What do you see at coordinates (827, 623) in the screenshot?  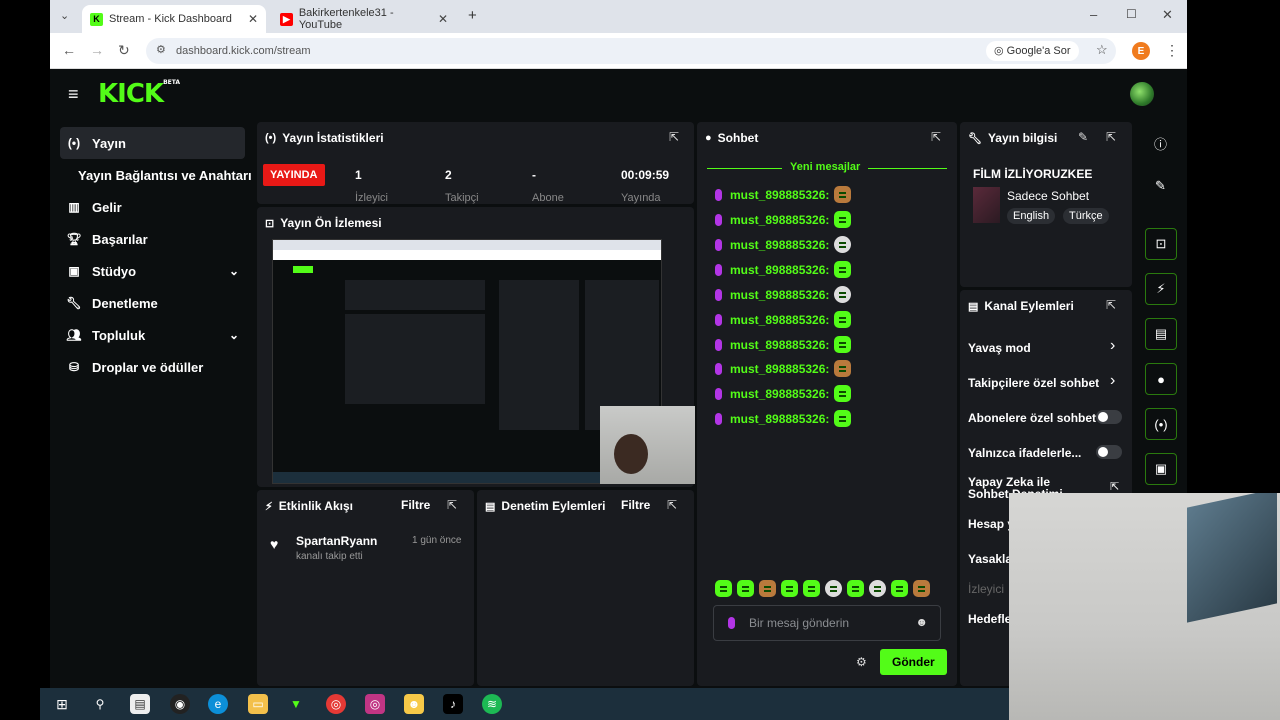 I see `chat-input: Bir mesaj gönderin ☻` at bounding box center [827, 623].